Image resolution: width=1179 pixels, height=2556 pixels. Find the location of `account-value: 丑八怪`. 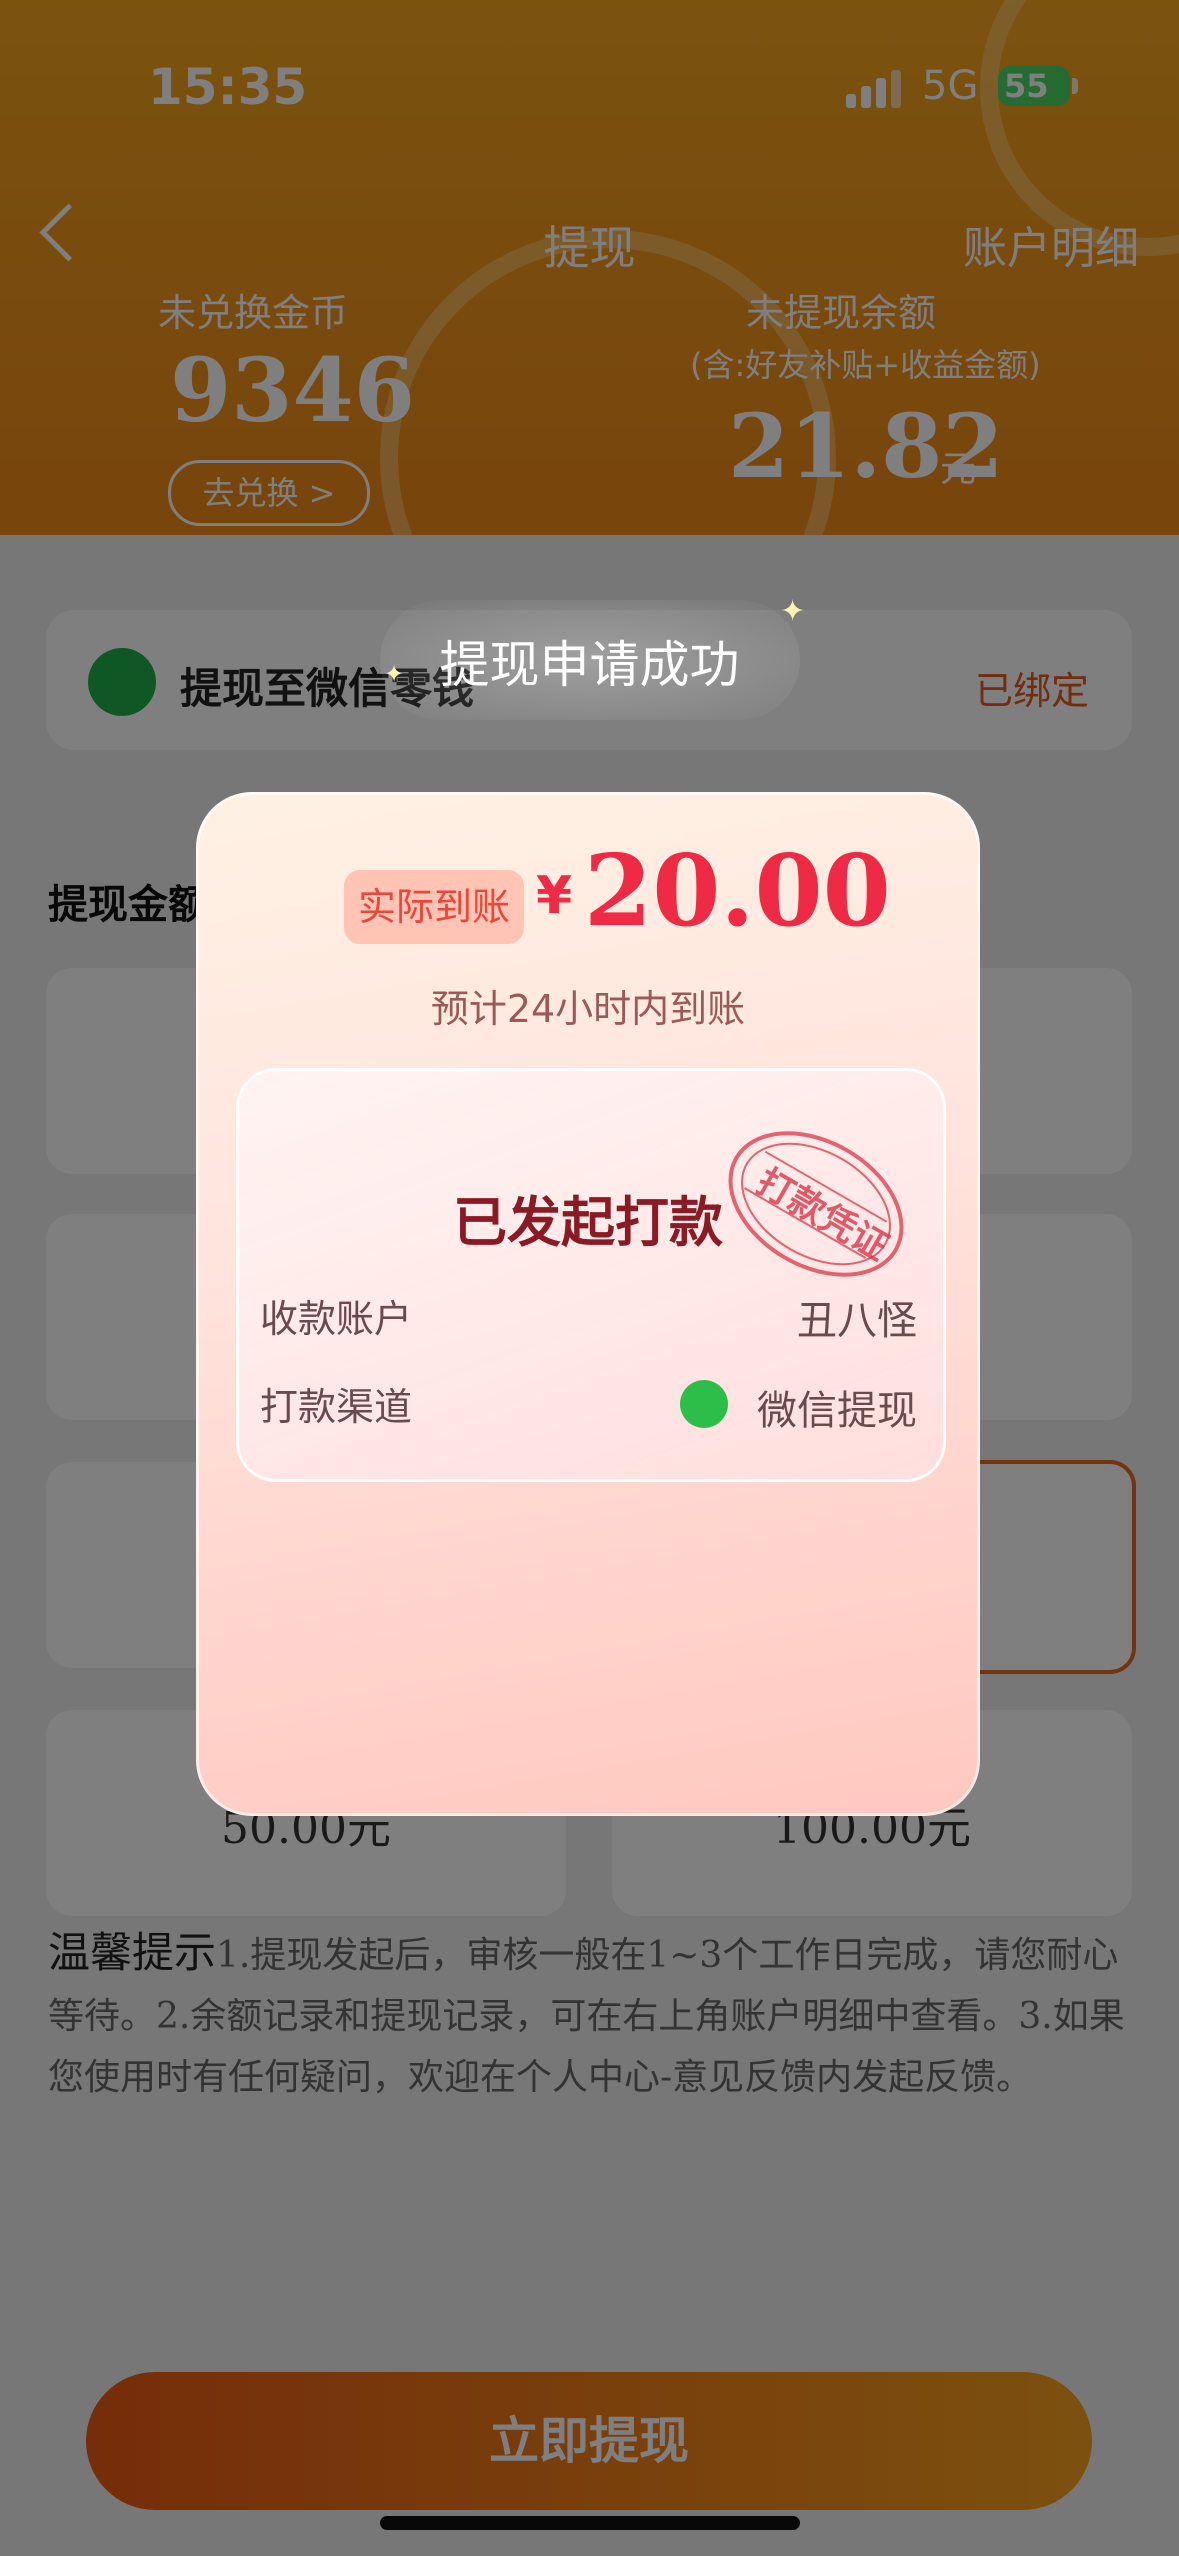

account-value: 丑八怪 is located at coordinates (857, 1321).